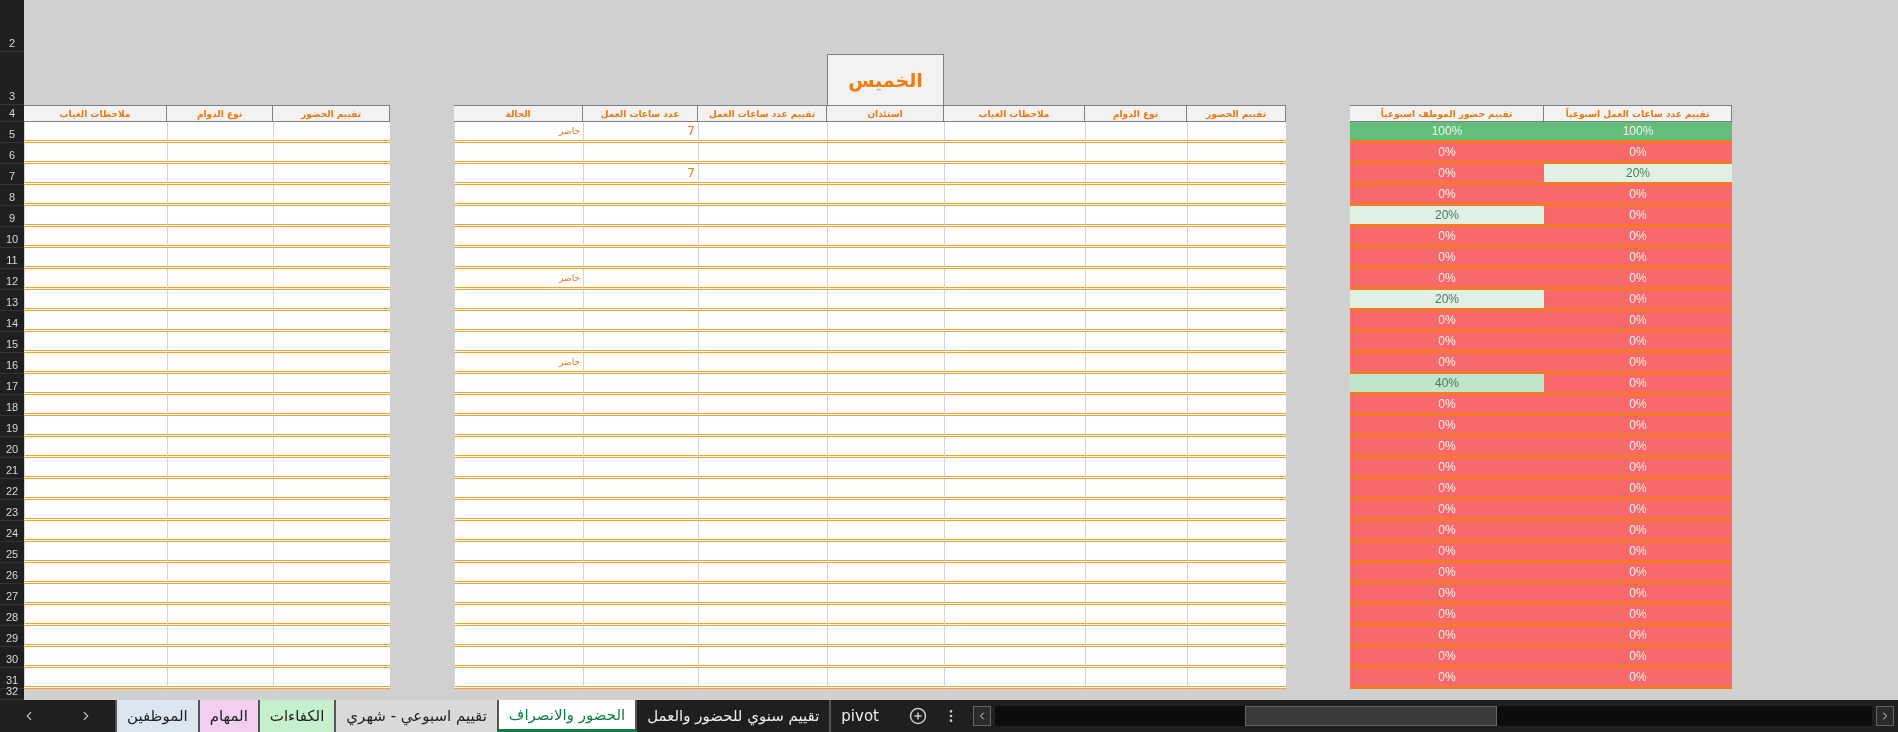  Describe the element at coordinates (566, 716) in the screenshot. I see `sheet-tab: الحضور والانصراف` at that location.